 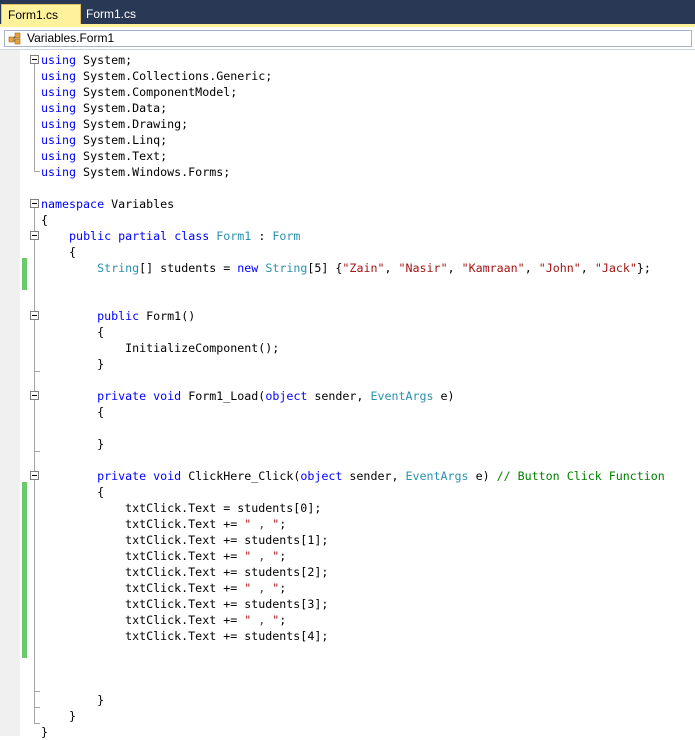 I want to click on tab-form1-cs: Form1.cs, so click(x=41, y=14).